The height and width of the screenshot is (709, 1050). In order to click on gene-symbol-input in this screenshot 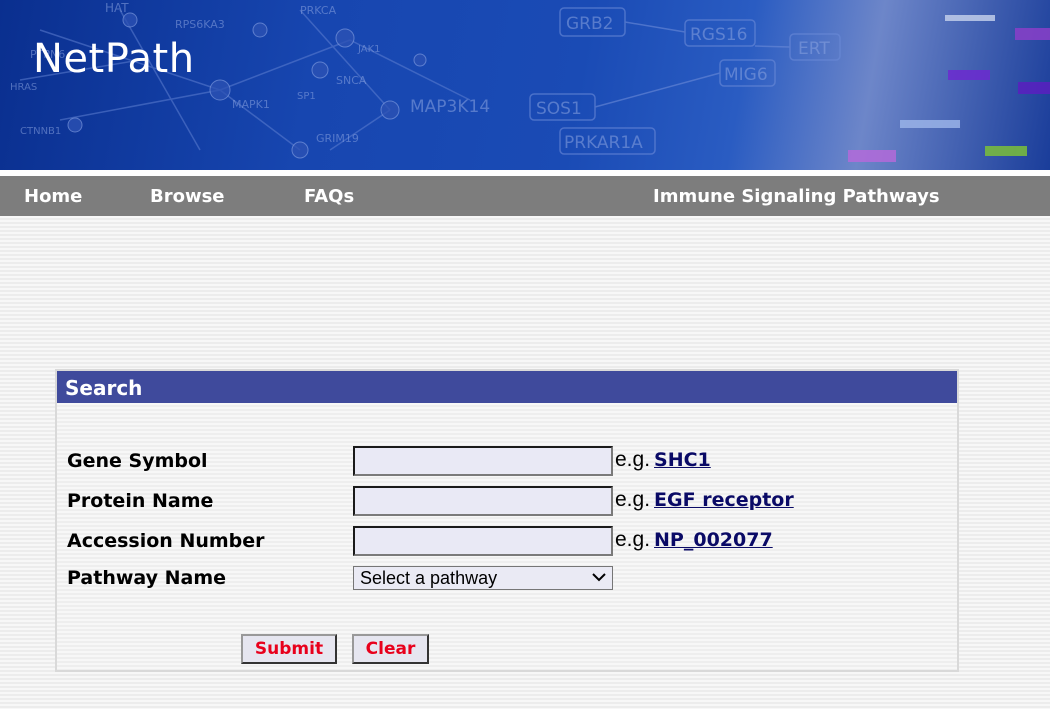, I will do `click(483, 461)`.